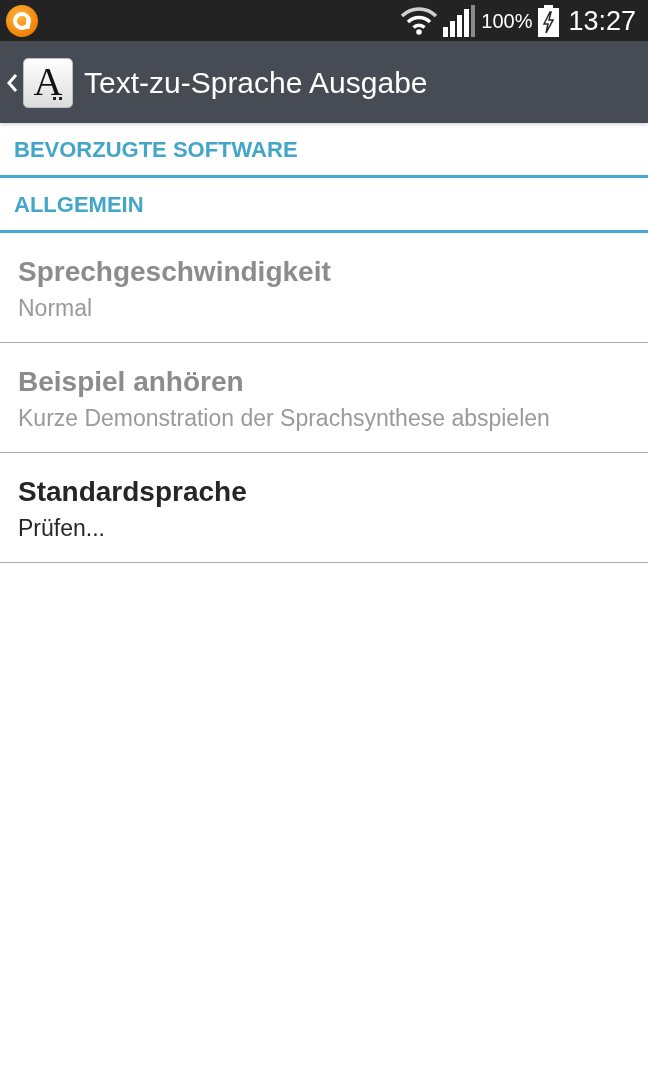  What do you see at coordinates (79, 204) in the screenshot?
I see `section-header: ALLGEMEIN` at bounding box center [79, 204].